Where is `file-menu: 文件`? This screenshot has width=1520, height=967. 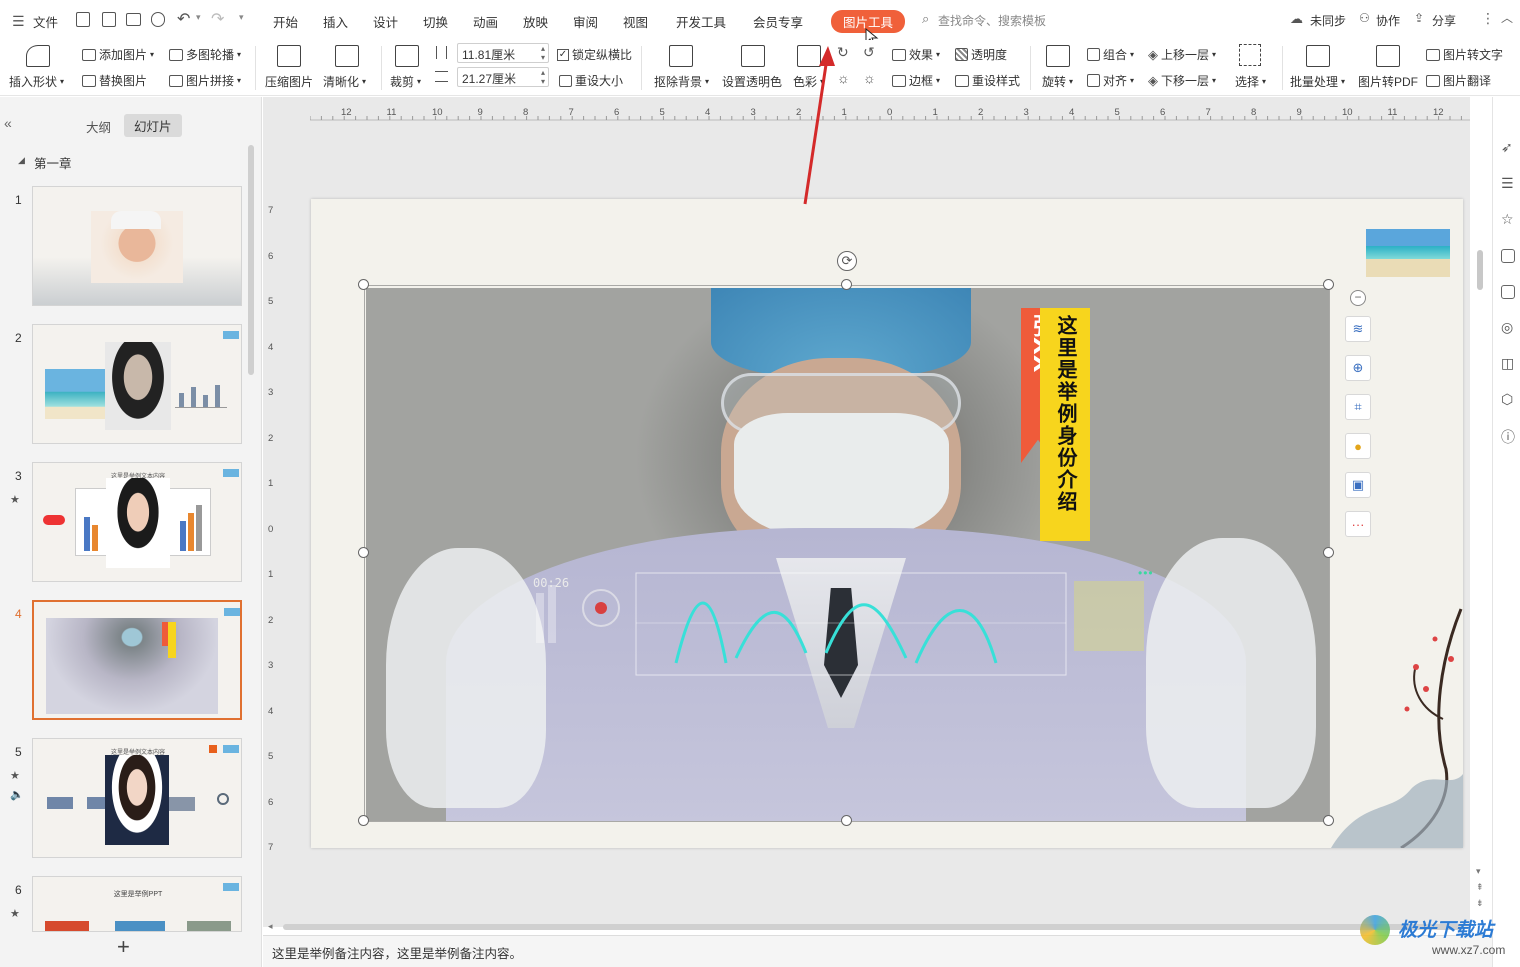 file-menu: 文件 is located at coordinates (45, 21).